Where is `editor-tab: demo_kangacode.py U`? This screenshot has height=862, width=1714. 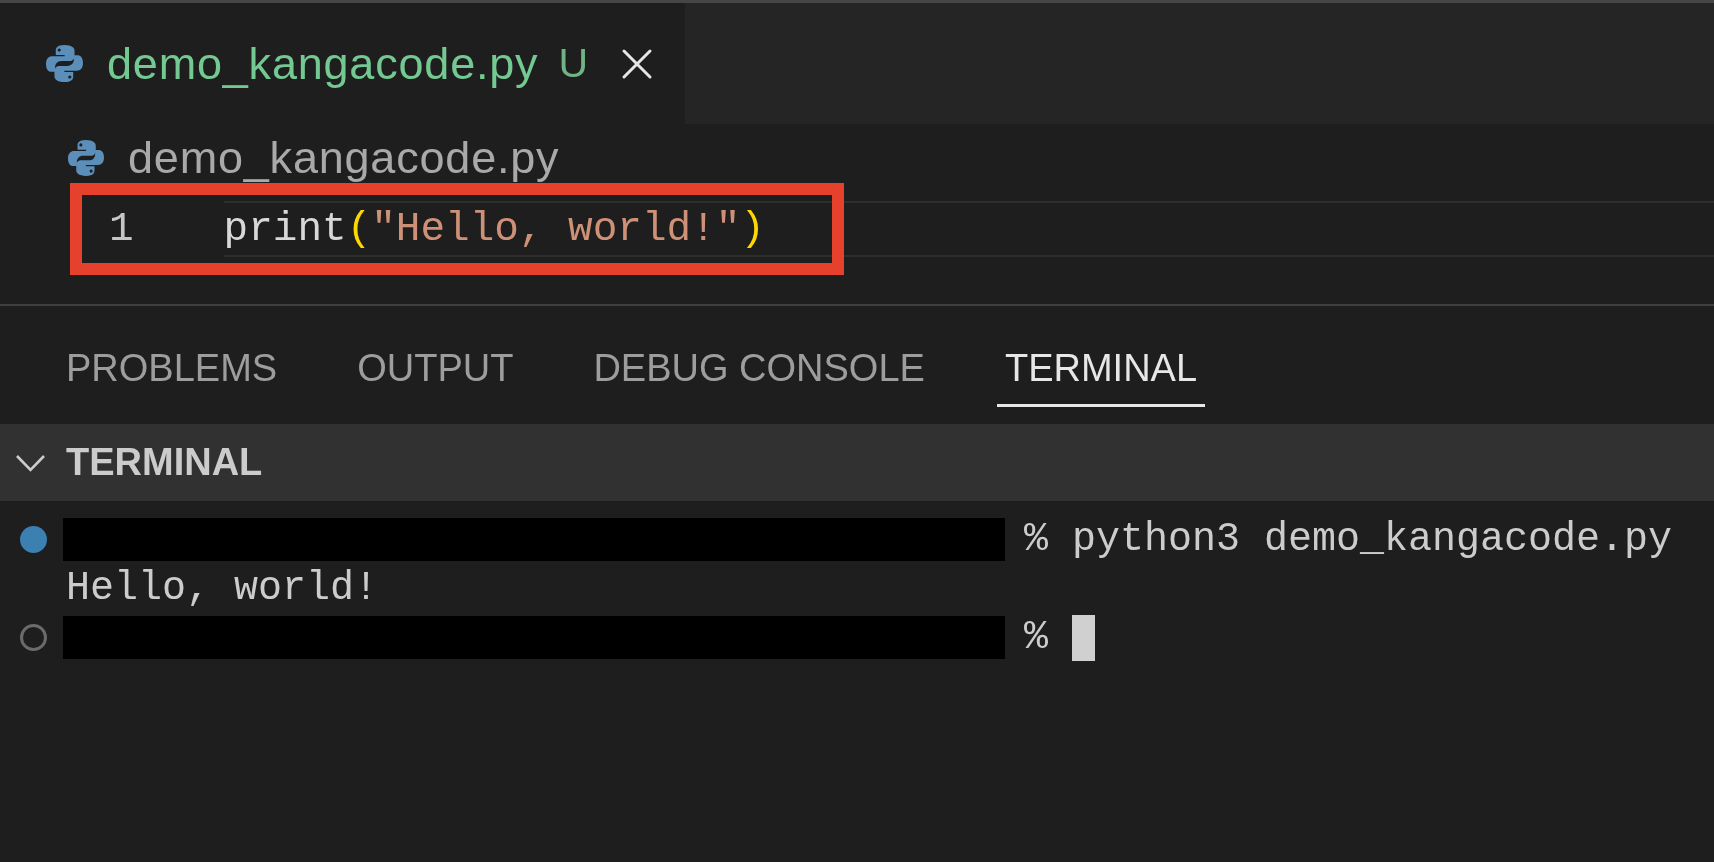 editor-tab: demo_kangacode.py U is located at coordinates (343, 63).